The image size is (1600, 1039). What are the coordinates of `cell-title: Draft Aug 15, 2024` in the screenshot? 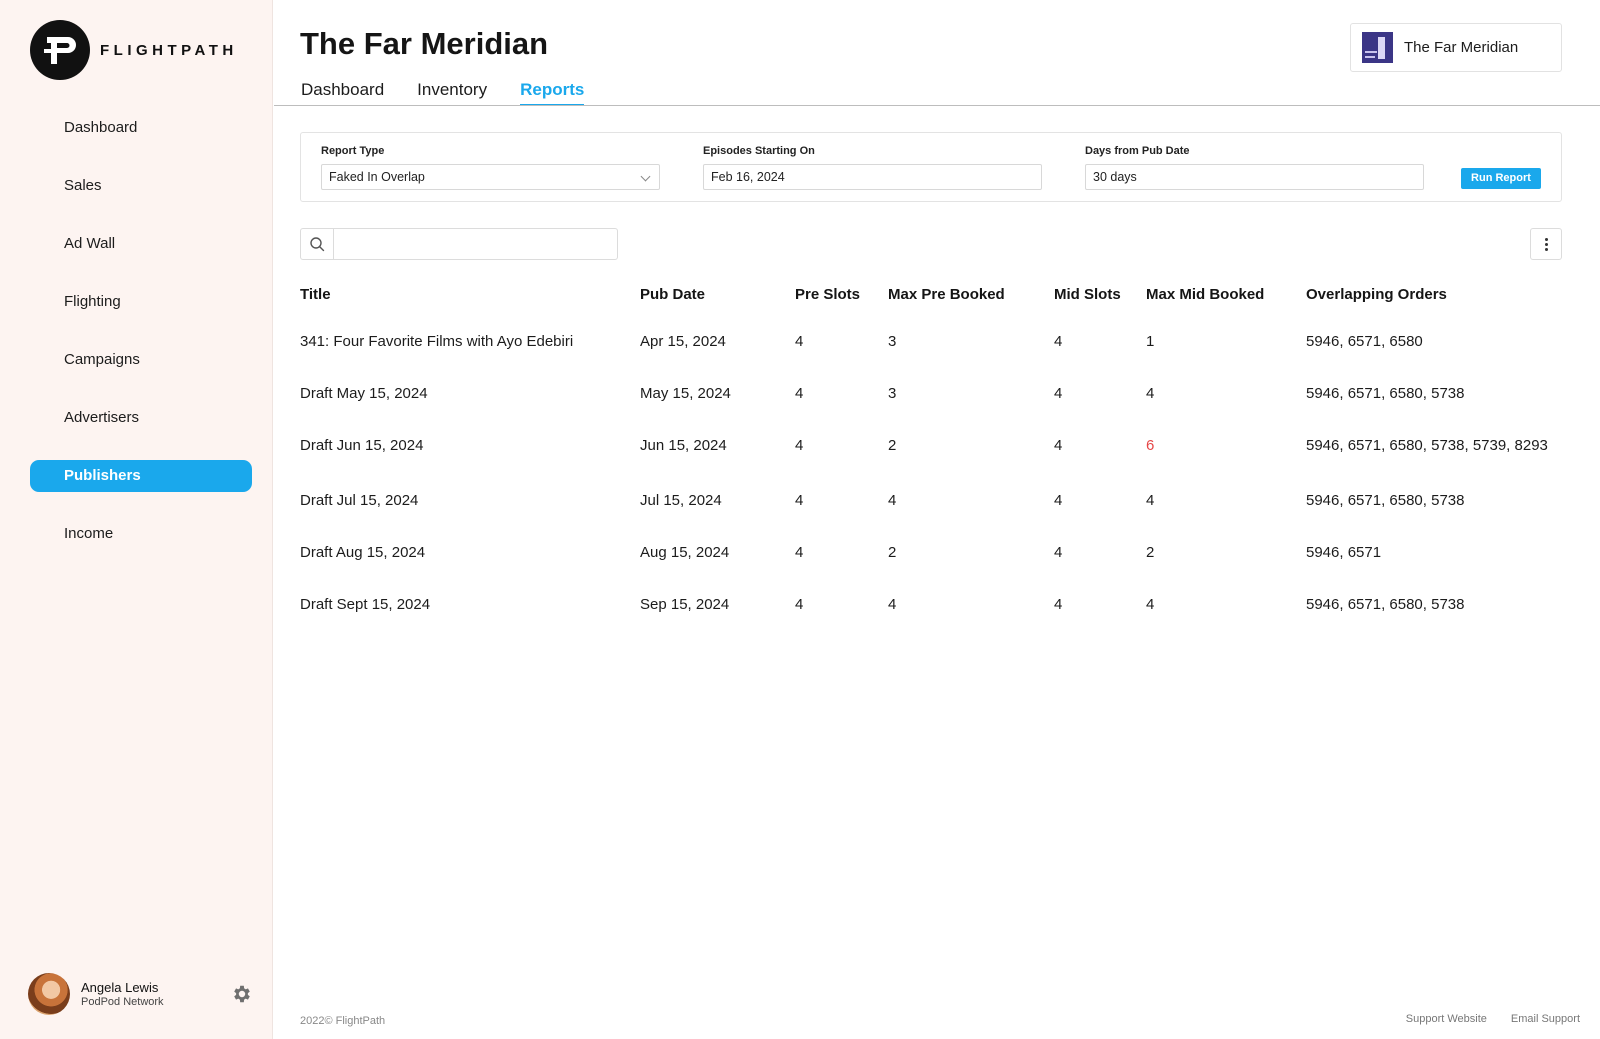 It's located at (363, 552).